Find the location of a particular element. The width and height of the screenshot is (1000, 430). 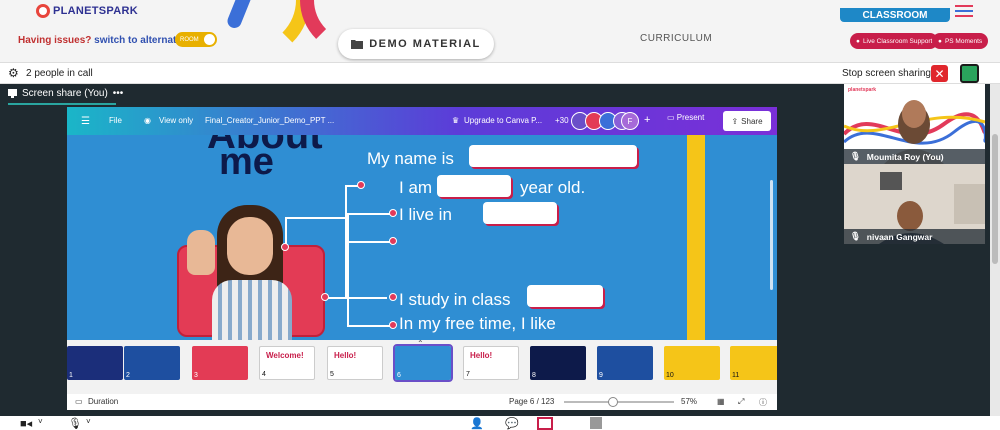

demo-material-label: DEMO MATERIAL is located at coordinates (425, 44).